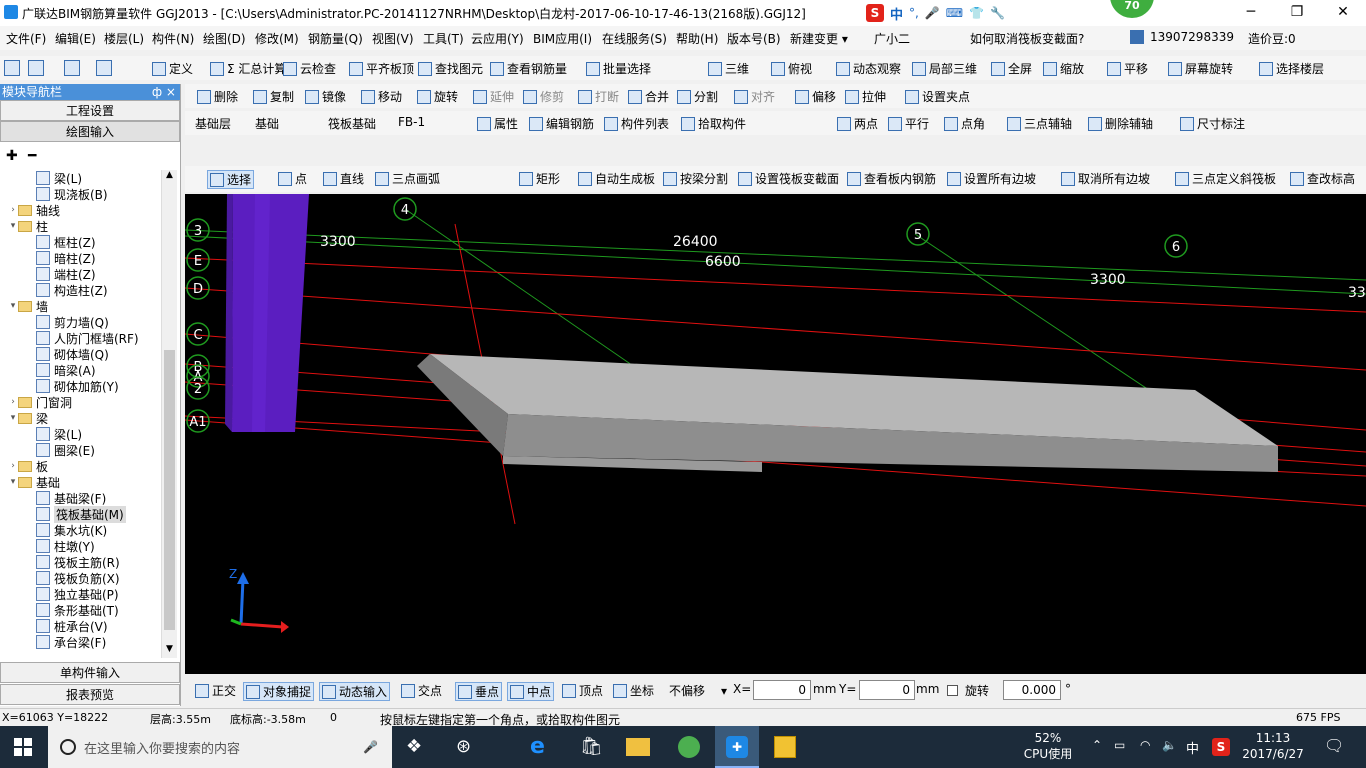  Describe the element at coordinates (537, 746) in the screenshot. I see `edge-icon: e` at that location.